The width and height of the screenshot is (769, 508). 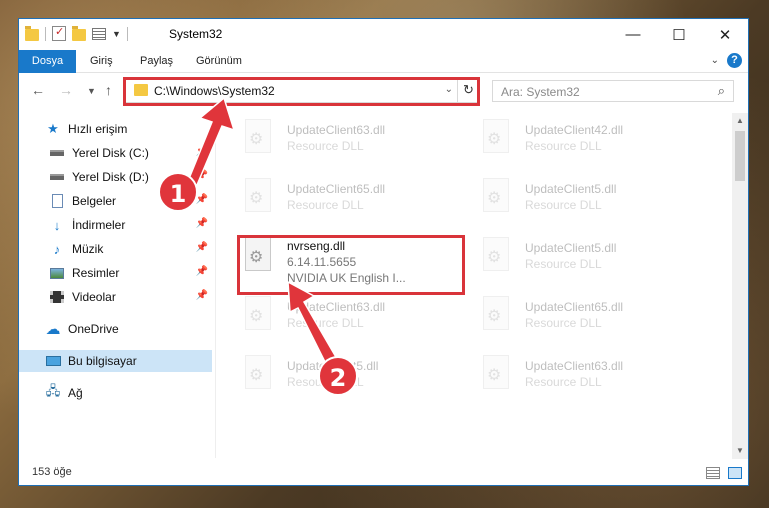 I want to click on title-bar: ▼ System32 — ☐ ✕, so click(x=383, y=34).